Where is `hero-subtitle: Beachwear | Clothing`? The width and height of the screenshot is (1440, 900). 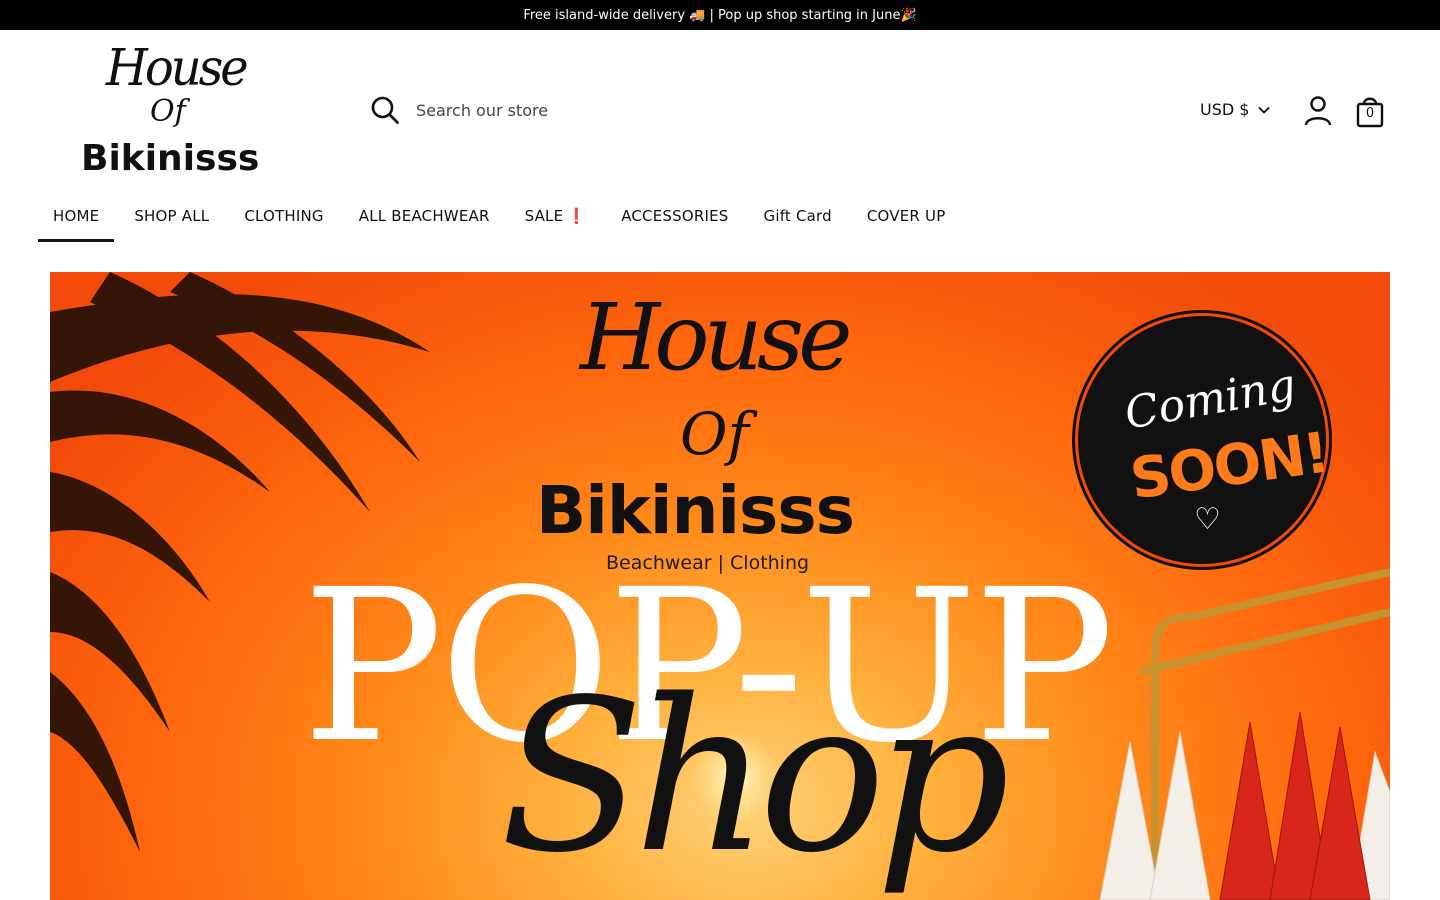
hero-subtitle: Beachwear | Clothing is located at coordinates (708, 563).